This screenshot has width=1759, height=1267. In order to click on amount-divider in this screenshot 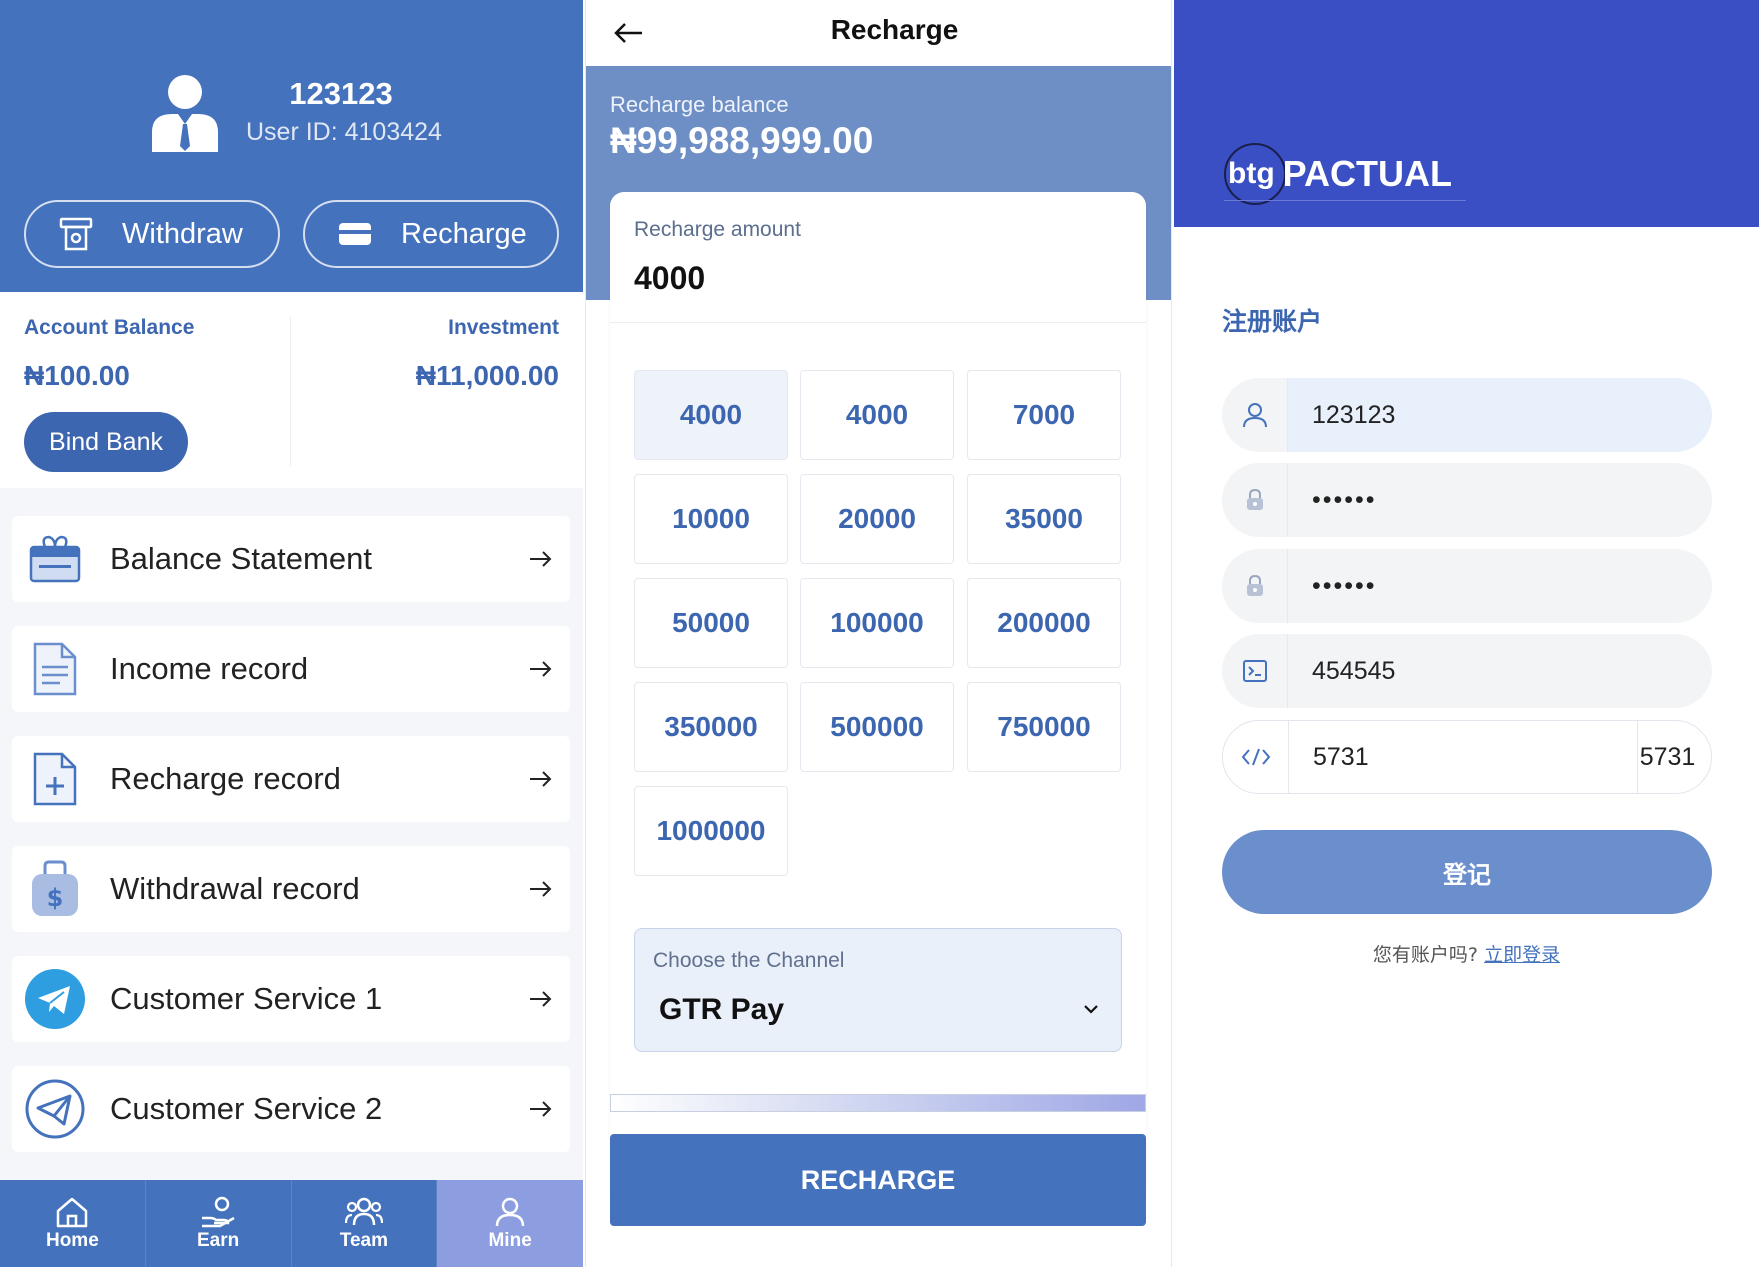, I will do `click(878, 322)`.